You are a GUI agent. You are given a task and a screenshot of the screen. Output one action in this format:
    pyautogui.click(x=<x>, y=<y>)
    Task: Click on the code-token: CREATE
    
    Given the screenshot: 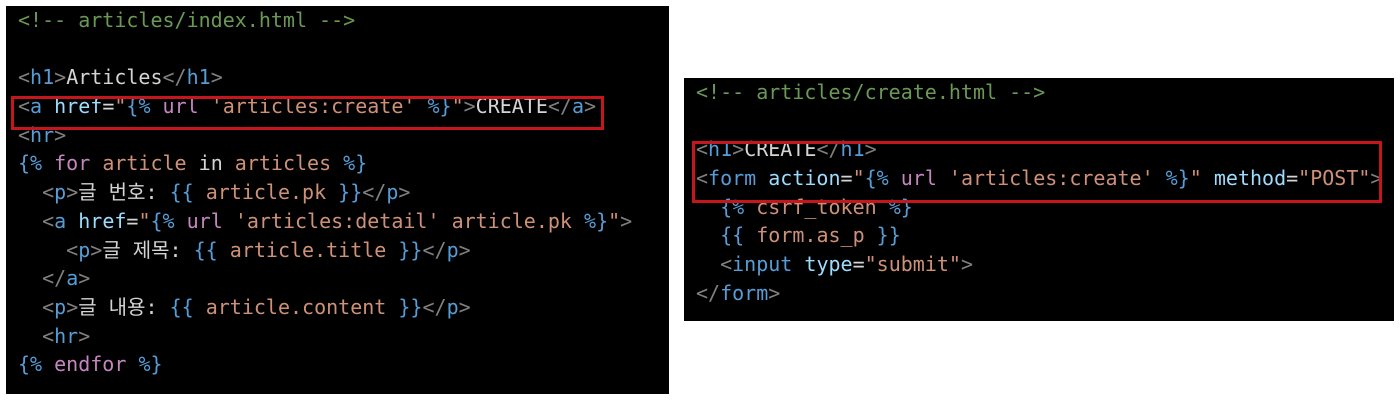 What is the action you would take?
    pyautogui.click(x=780, y=149)
    